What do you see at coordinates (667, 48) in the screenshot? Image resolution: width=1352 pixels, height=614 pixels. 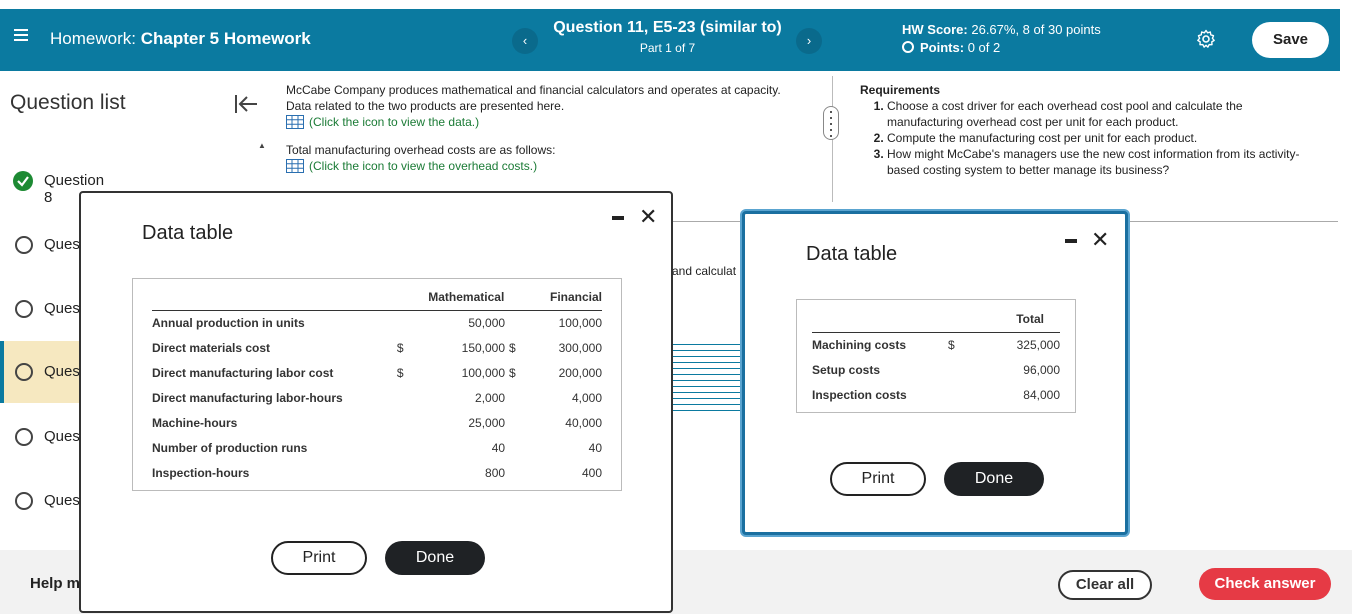 I see `question-part: Part 1 of 7` at bounding box center [667, 48].